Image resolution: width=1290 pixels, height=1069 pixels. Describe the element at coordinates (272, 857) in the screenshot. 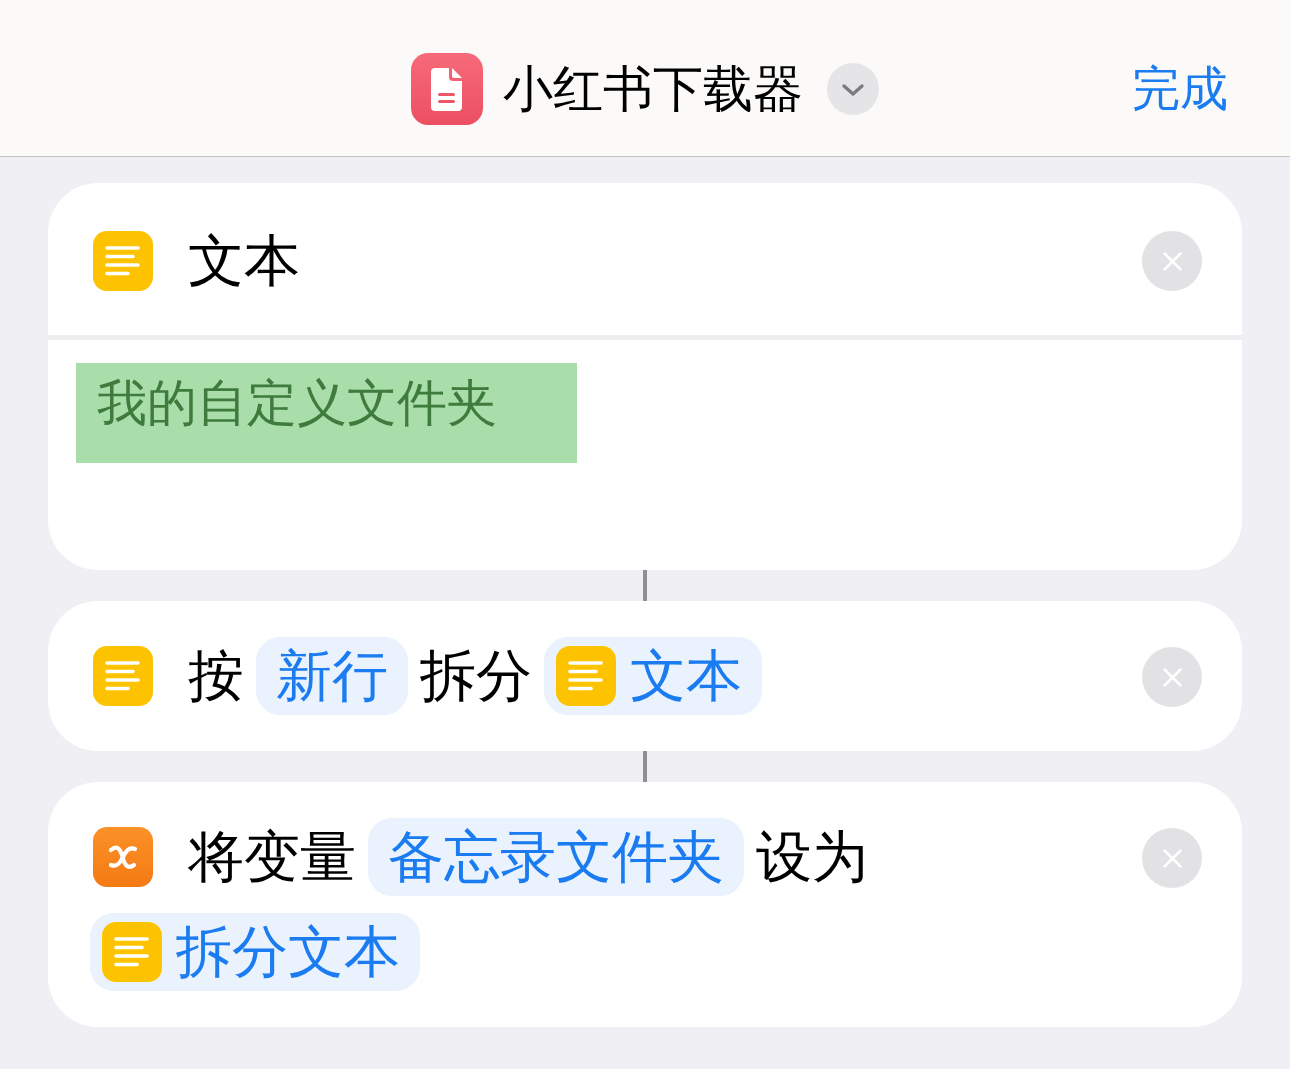

I see `action-label: 将变量` at that location.